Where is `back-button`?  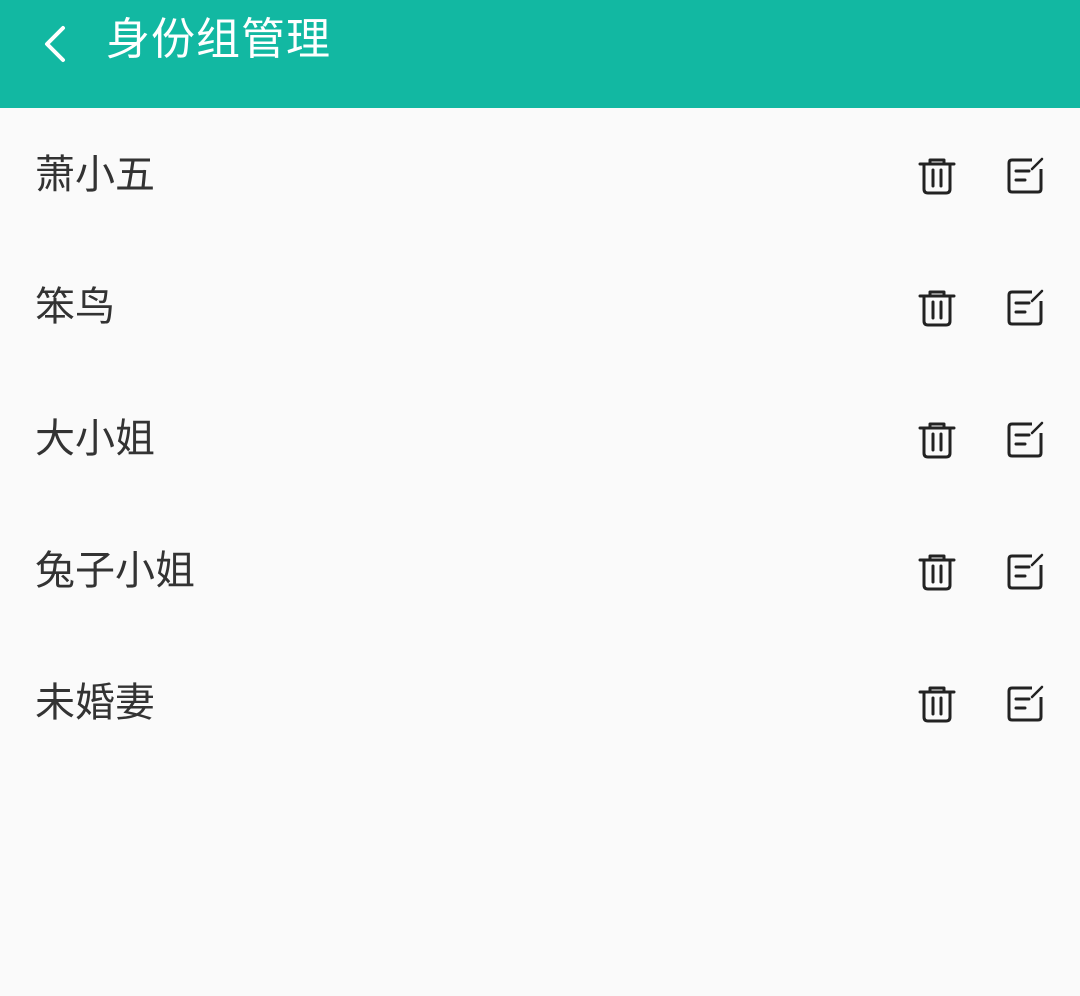 back-button is located at coordinates (56, 44).